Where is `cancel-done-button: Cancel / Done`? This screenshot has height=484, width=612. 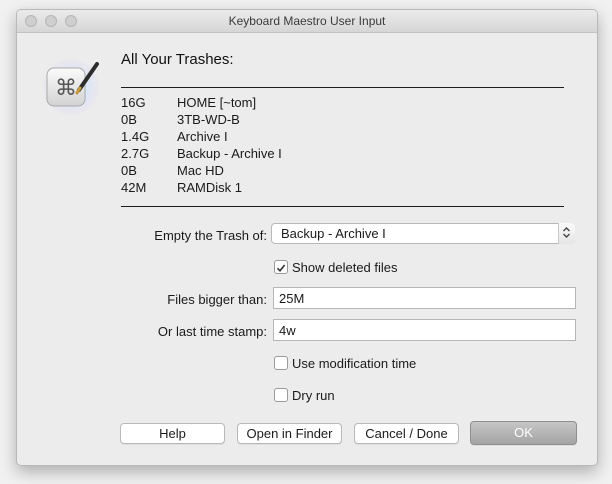
cancel-done-button: Cancel / Done is located at coordinates (406, 433).